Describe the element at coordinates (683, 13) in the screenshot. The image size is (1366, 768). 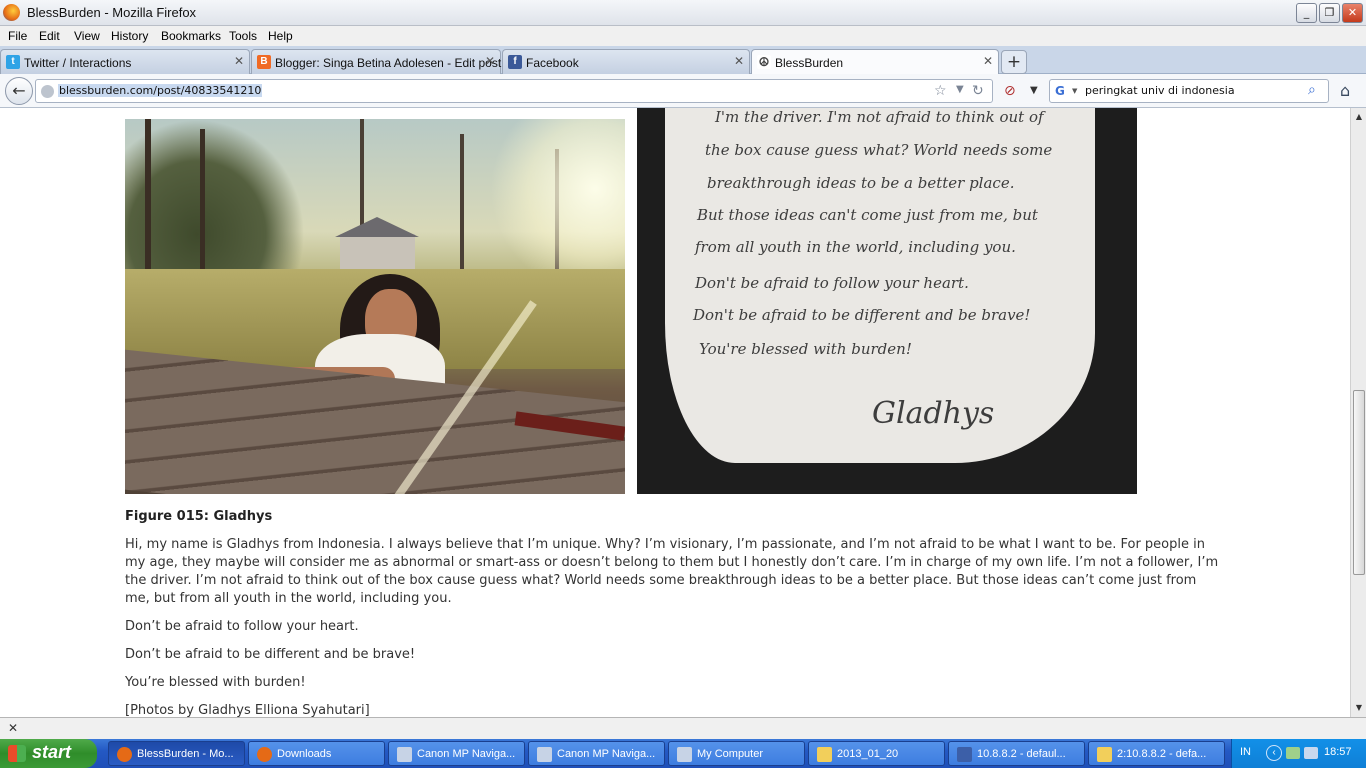
I see `window-titlebar: BlessBurden - Mozilla Firefox _ ❐ ✕` at that location.